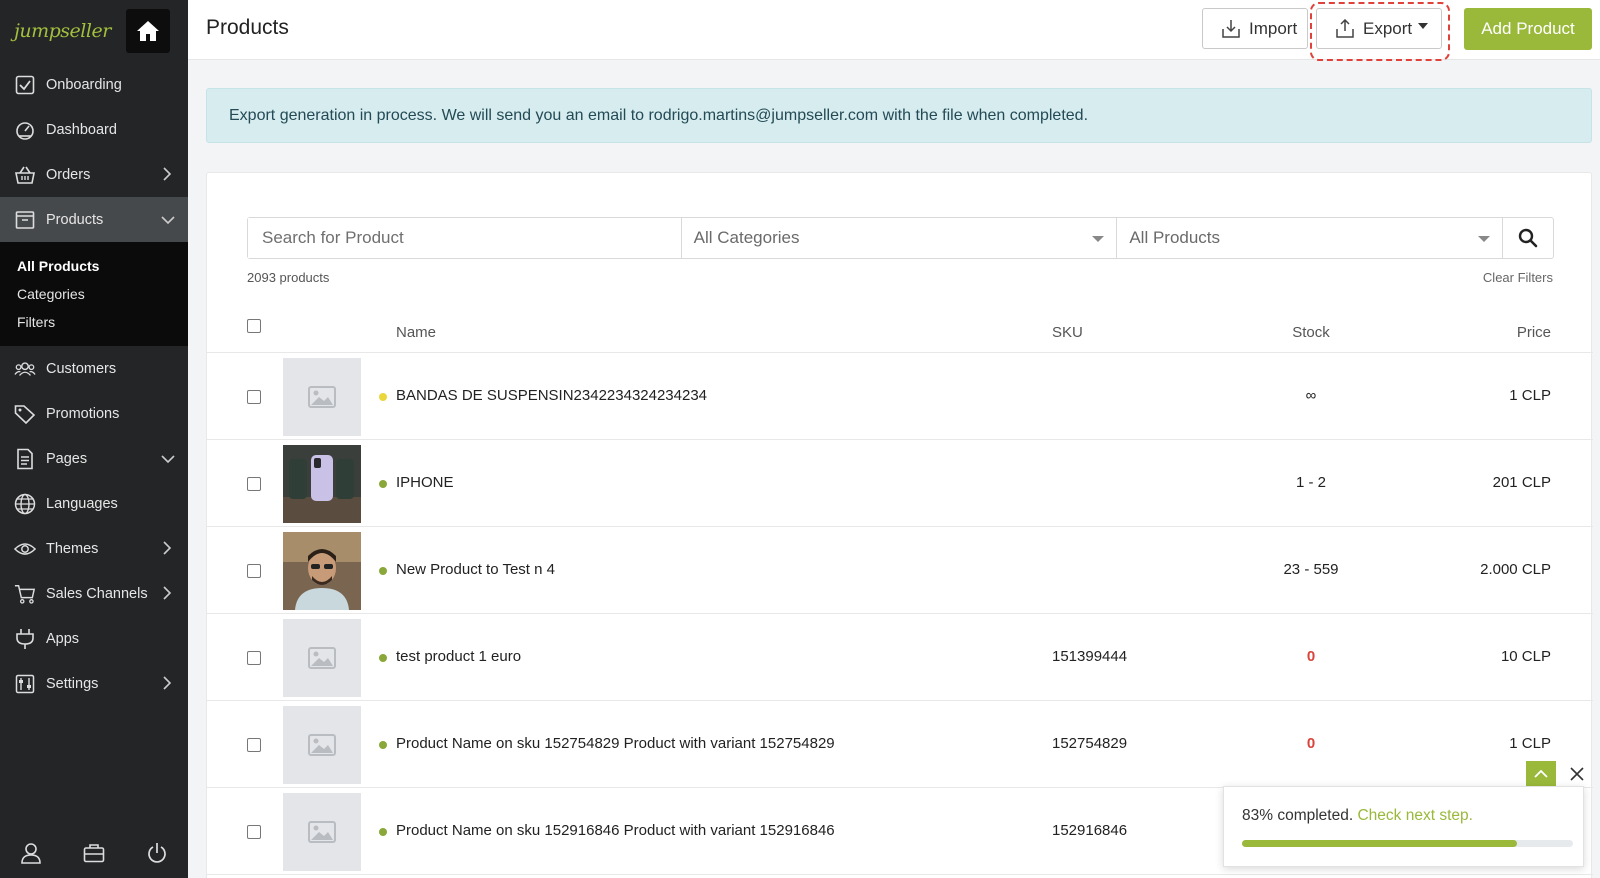 The height and width of the screenshot is (878, 1600). I want to click on select-all-checkbox, so click(254, 326).